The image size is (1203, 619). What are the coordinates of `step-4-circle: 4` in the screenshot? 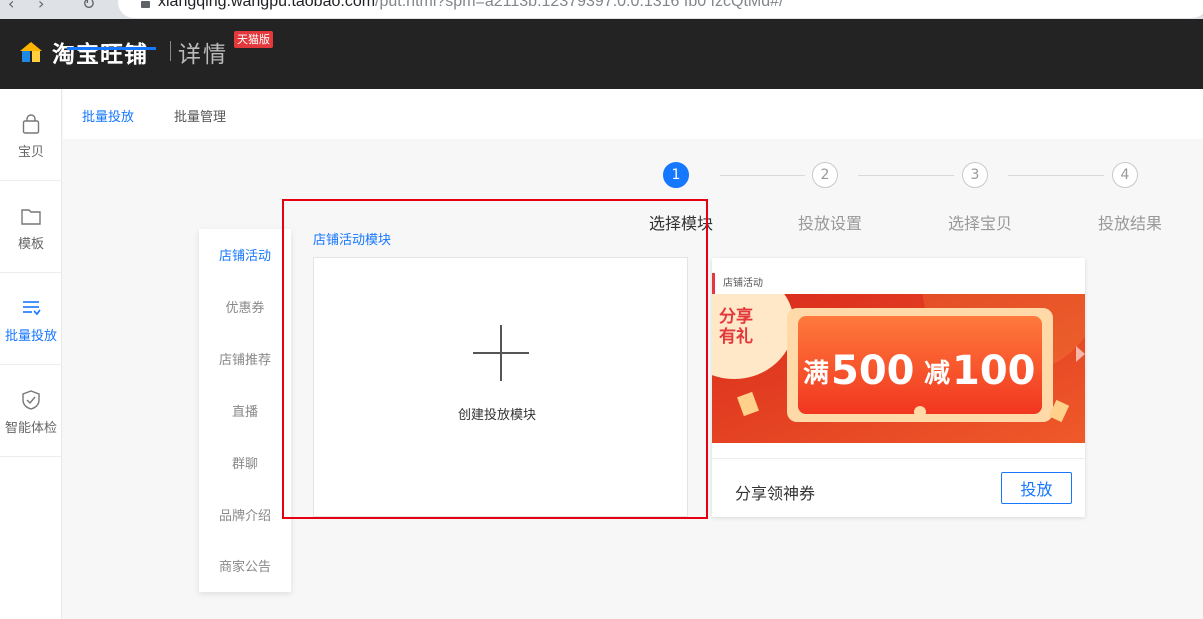 It's located at (1125, 175).